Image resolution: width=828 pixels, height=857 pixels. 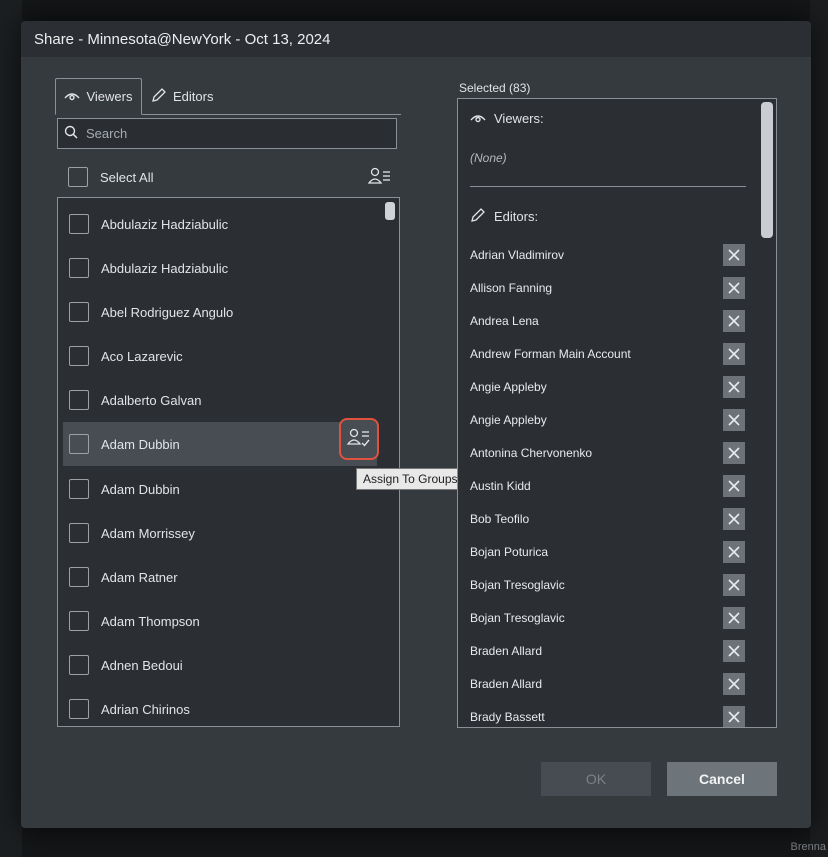 I want to click on editor-name: Brady Bassett, so click(x=507, y=717).